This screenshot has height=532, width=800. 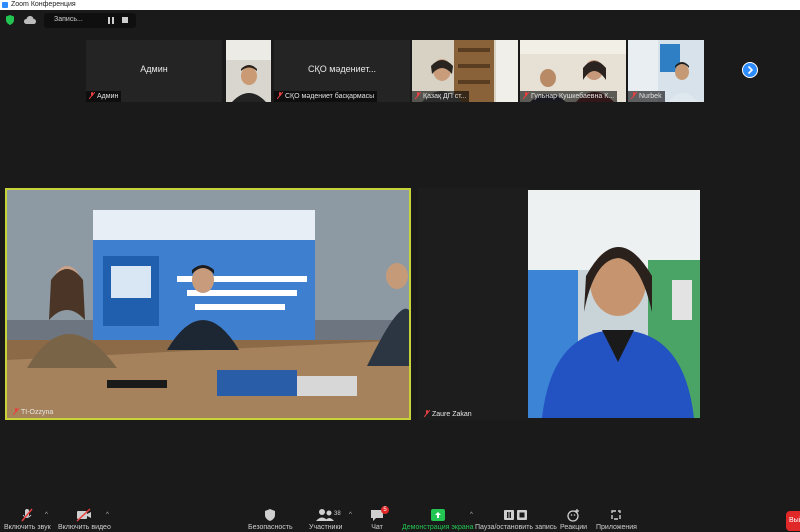 What do you see at coordinates (377, 527) in the screenshot?
I see `chat-label: Чат` at bounding box center [377, 527].